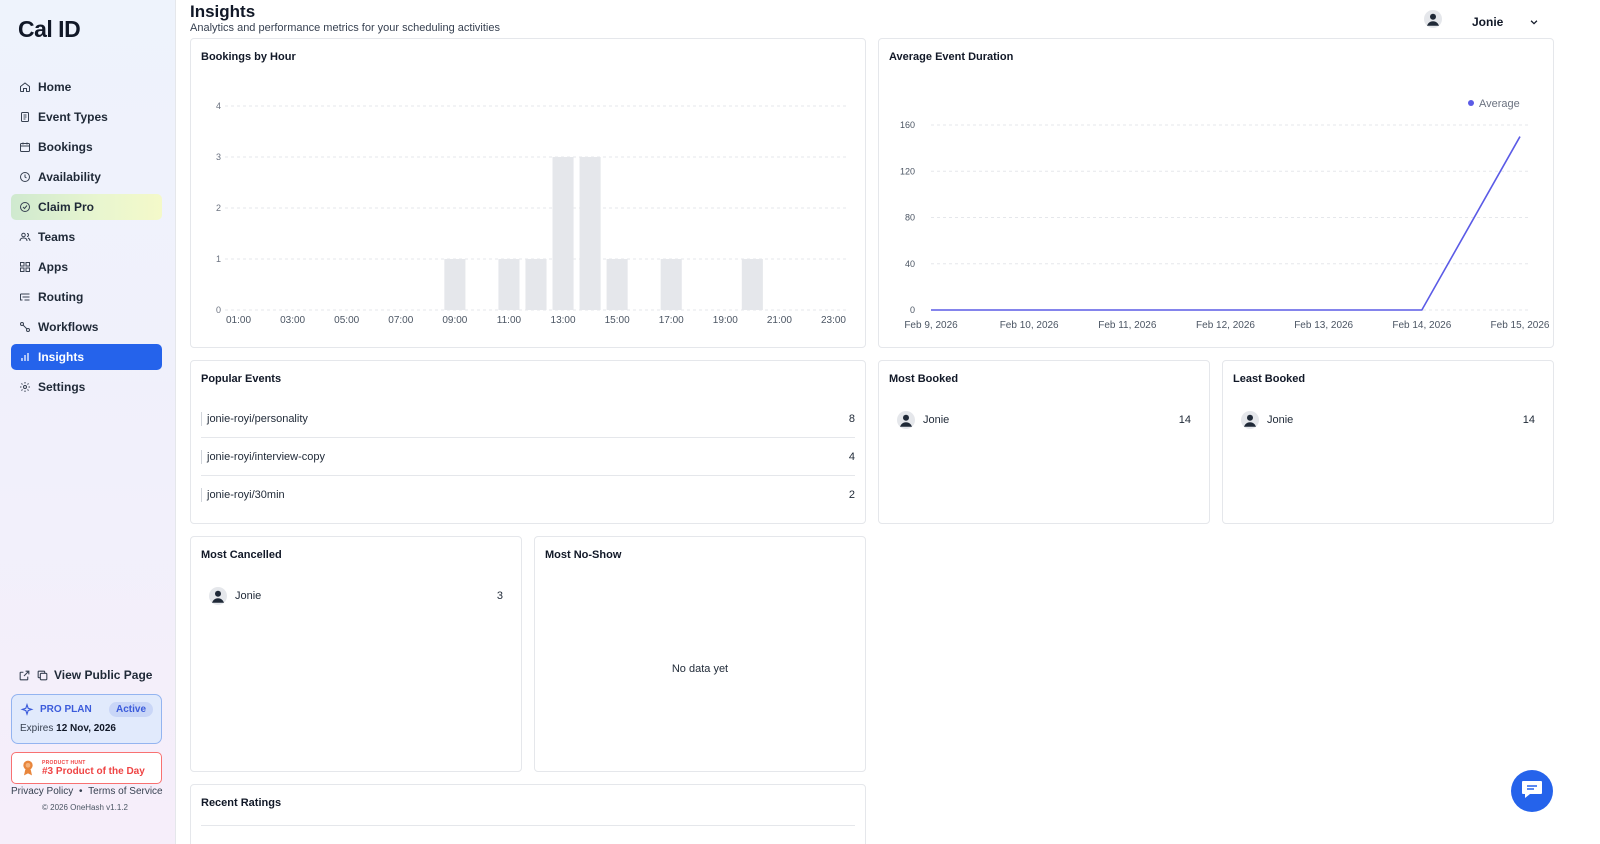  Describe the element at coordinates (1225, 325) in the screenshot. I see `x-tick-label: Feb 12, 2026` at that location.